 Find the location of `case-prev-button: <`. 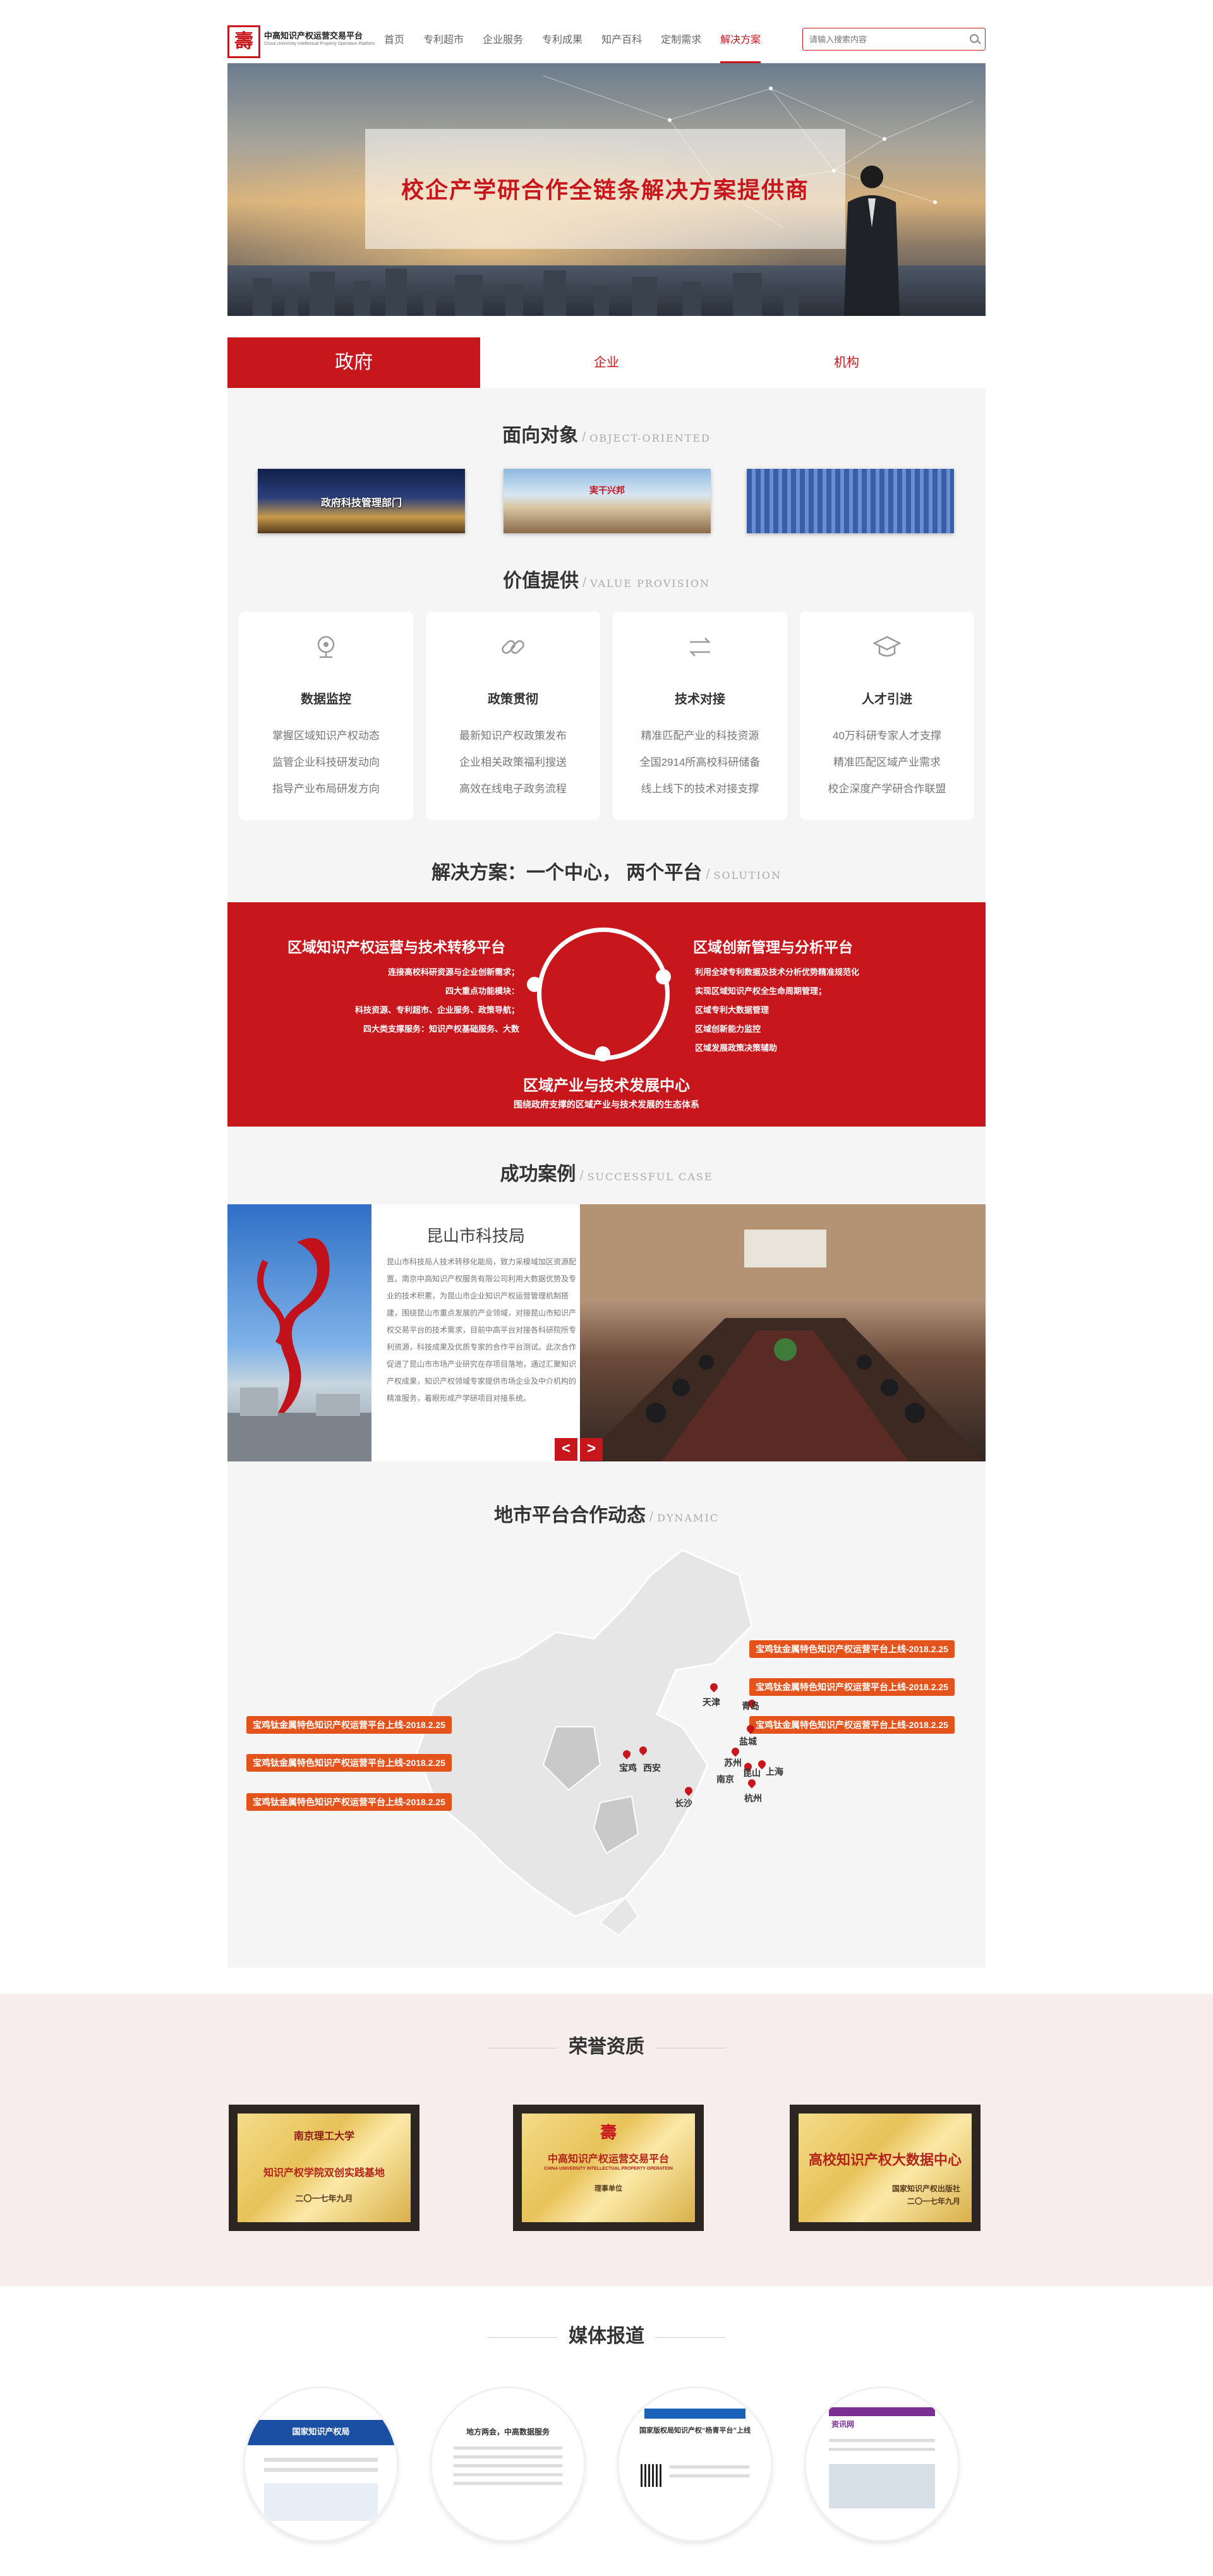

case-prev-button: < is located at coordinates (566, 1449).